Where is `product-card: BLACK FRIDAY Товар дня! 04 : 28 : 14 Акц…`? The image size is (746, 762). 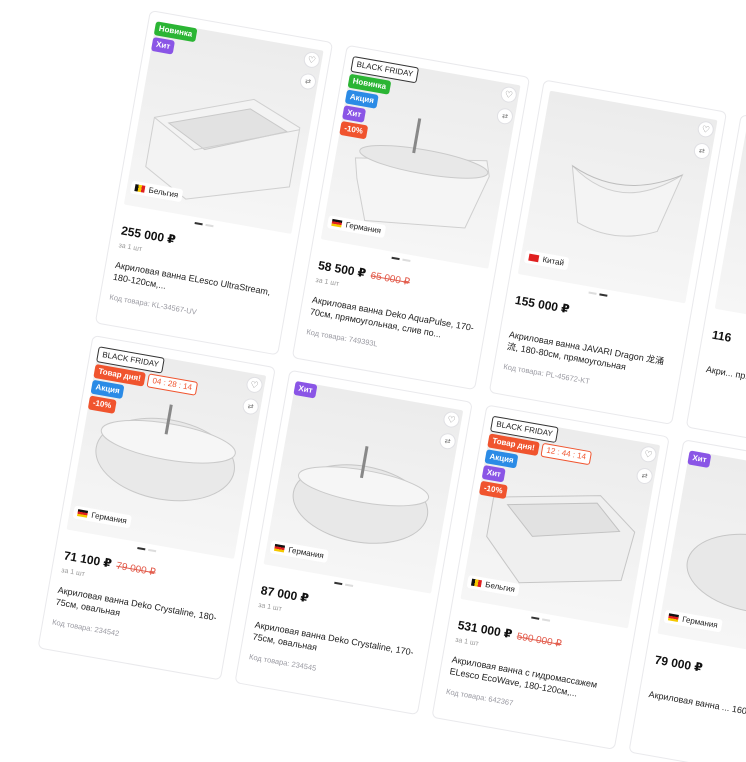 product-card: BLACK FRIDAY Товар дня! 04 : 28 : 14 Акц… is located at coordinates (156, 507).